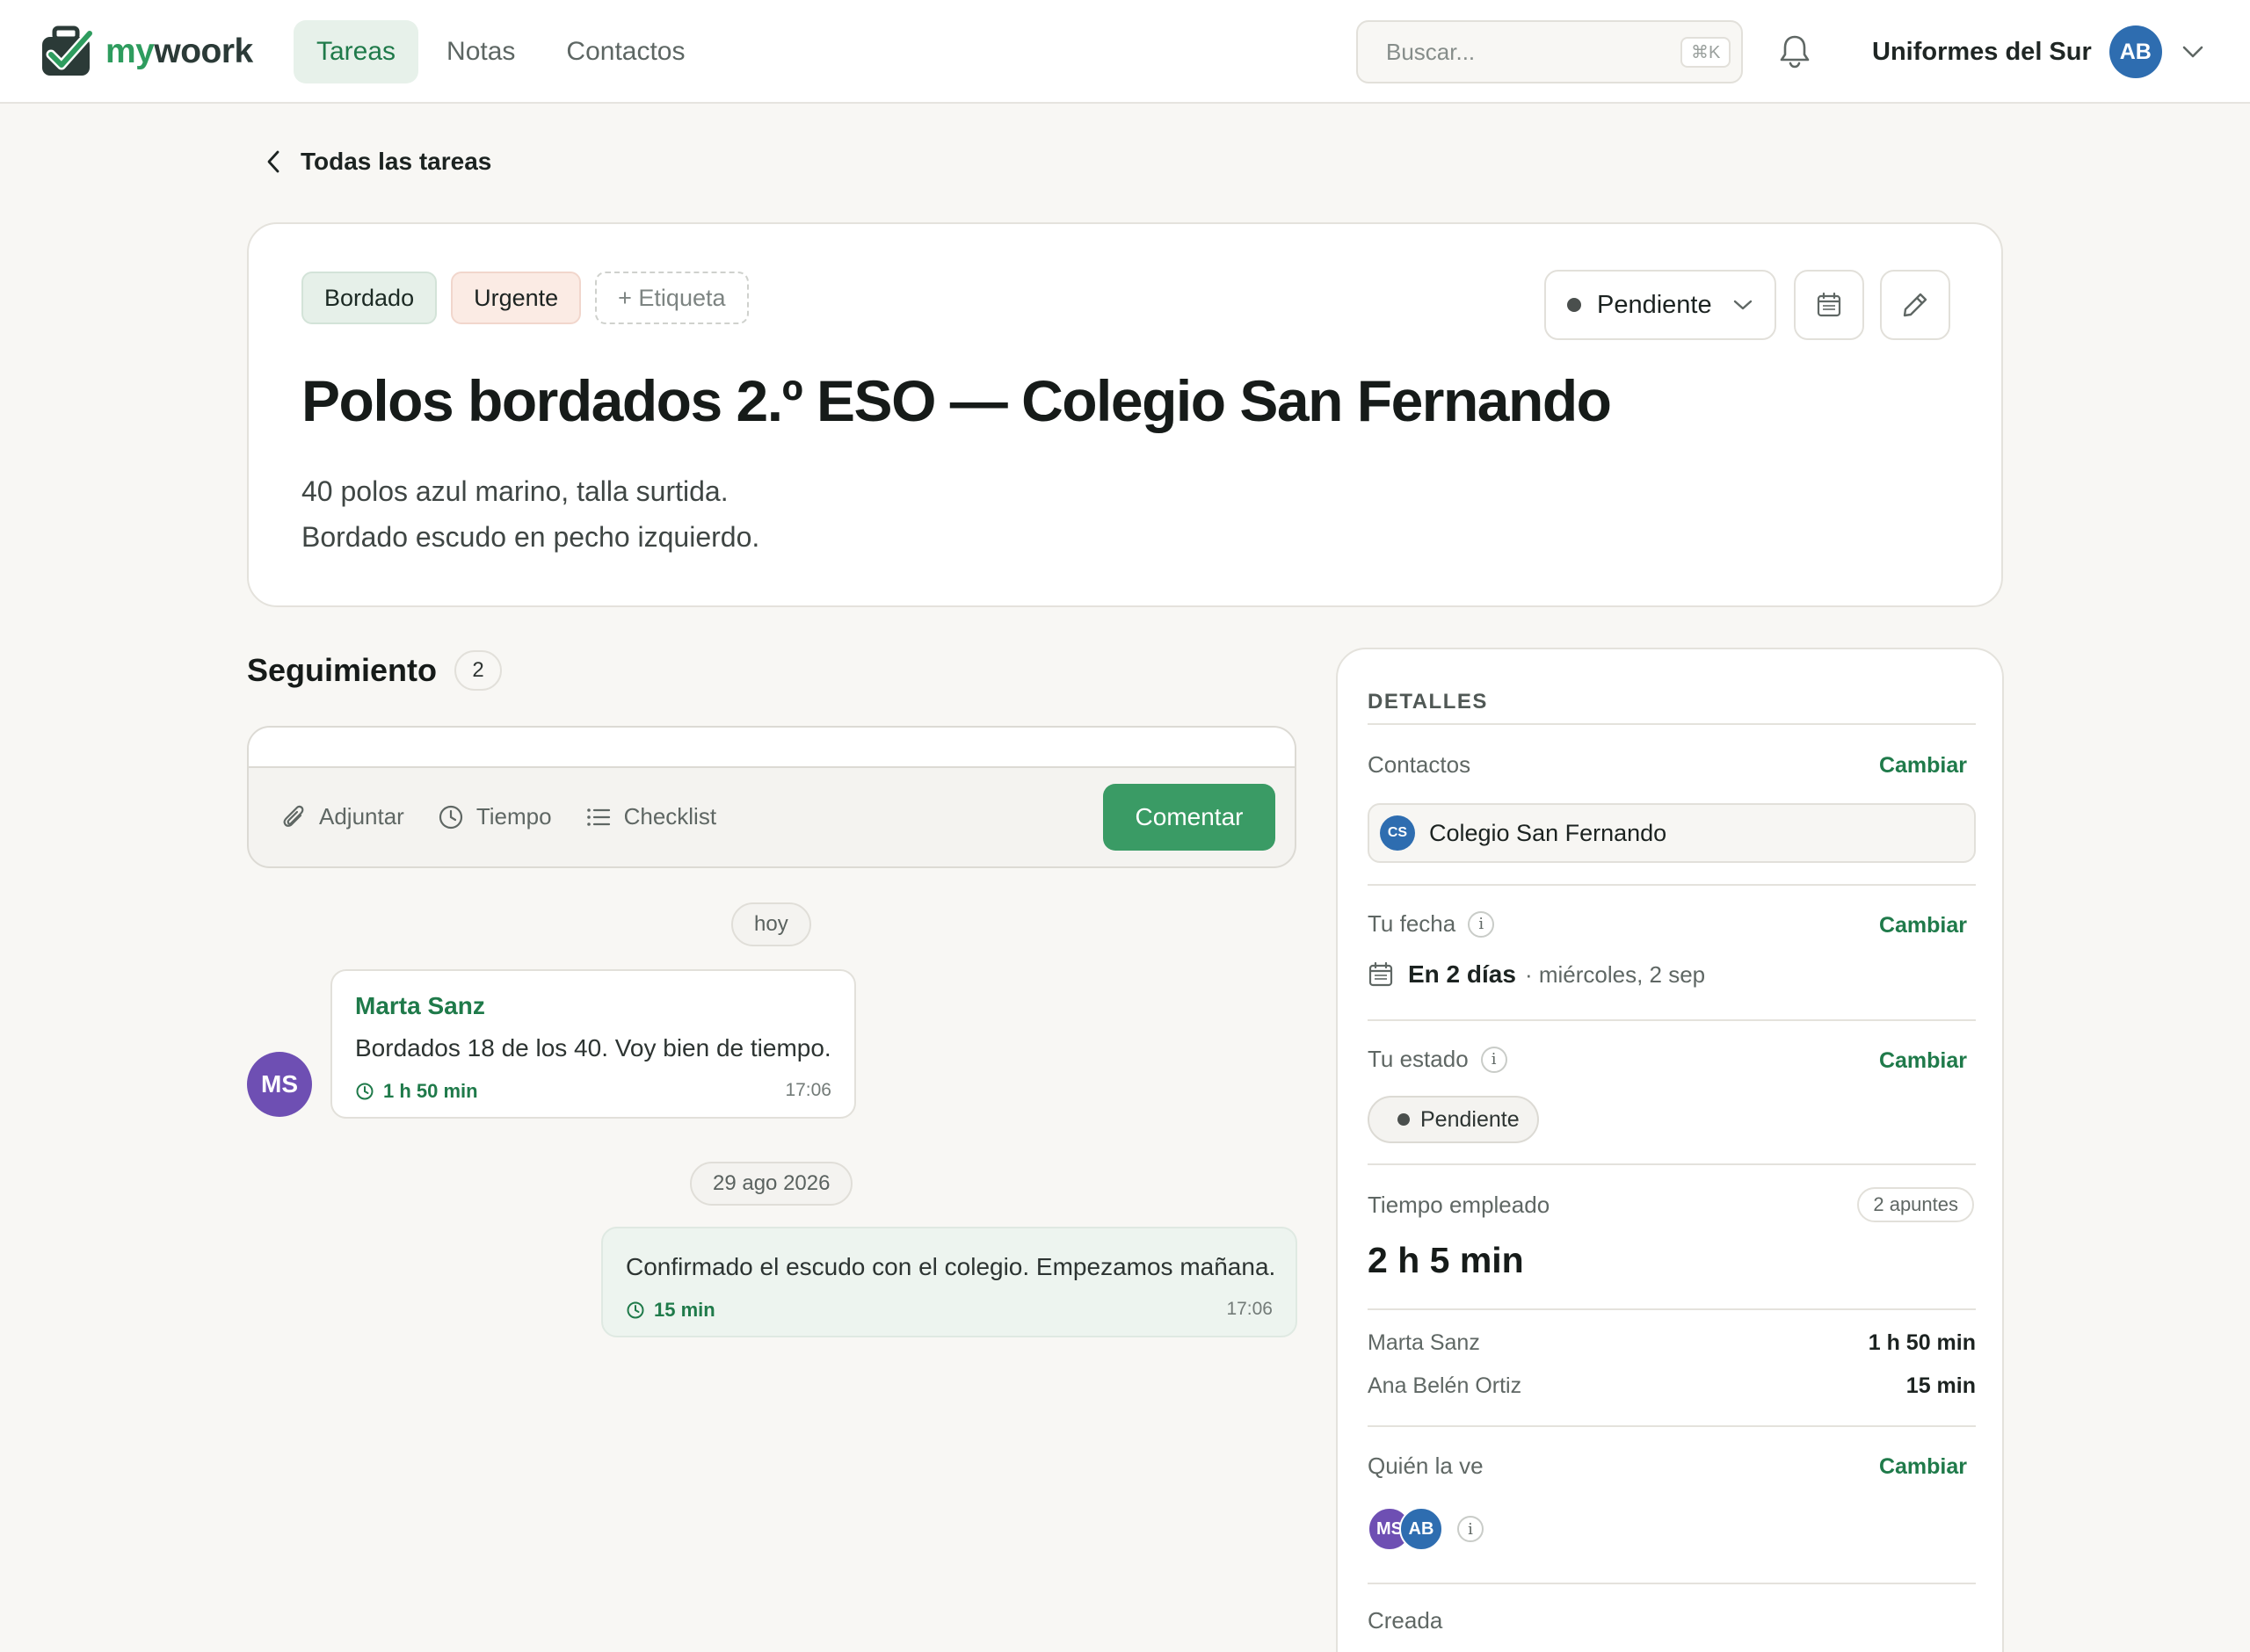  I want to click on calendar-button, so click(1829, 305).